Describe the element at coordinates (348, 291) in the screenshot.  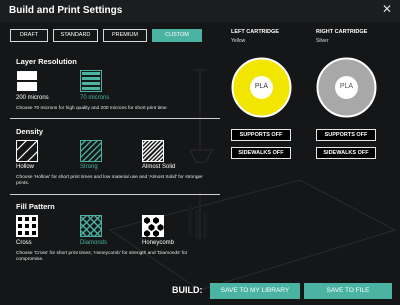
I see `save-to-file-button: SAVE TO FILE` at that location.